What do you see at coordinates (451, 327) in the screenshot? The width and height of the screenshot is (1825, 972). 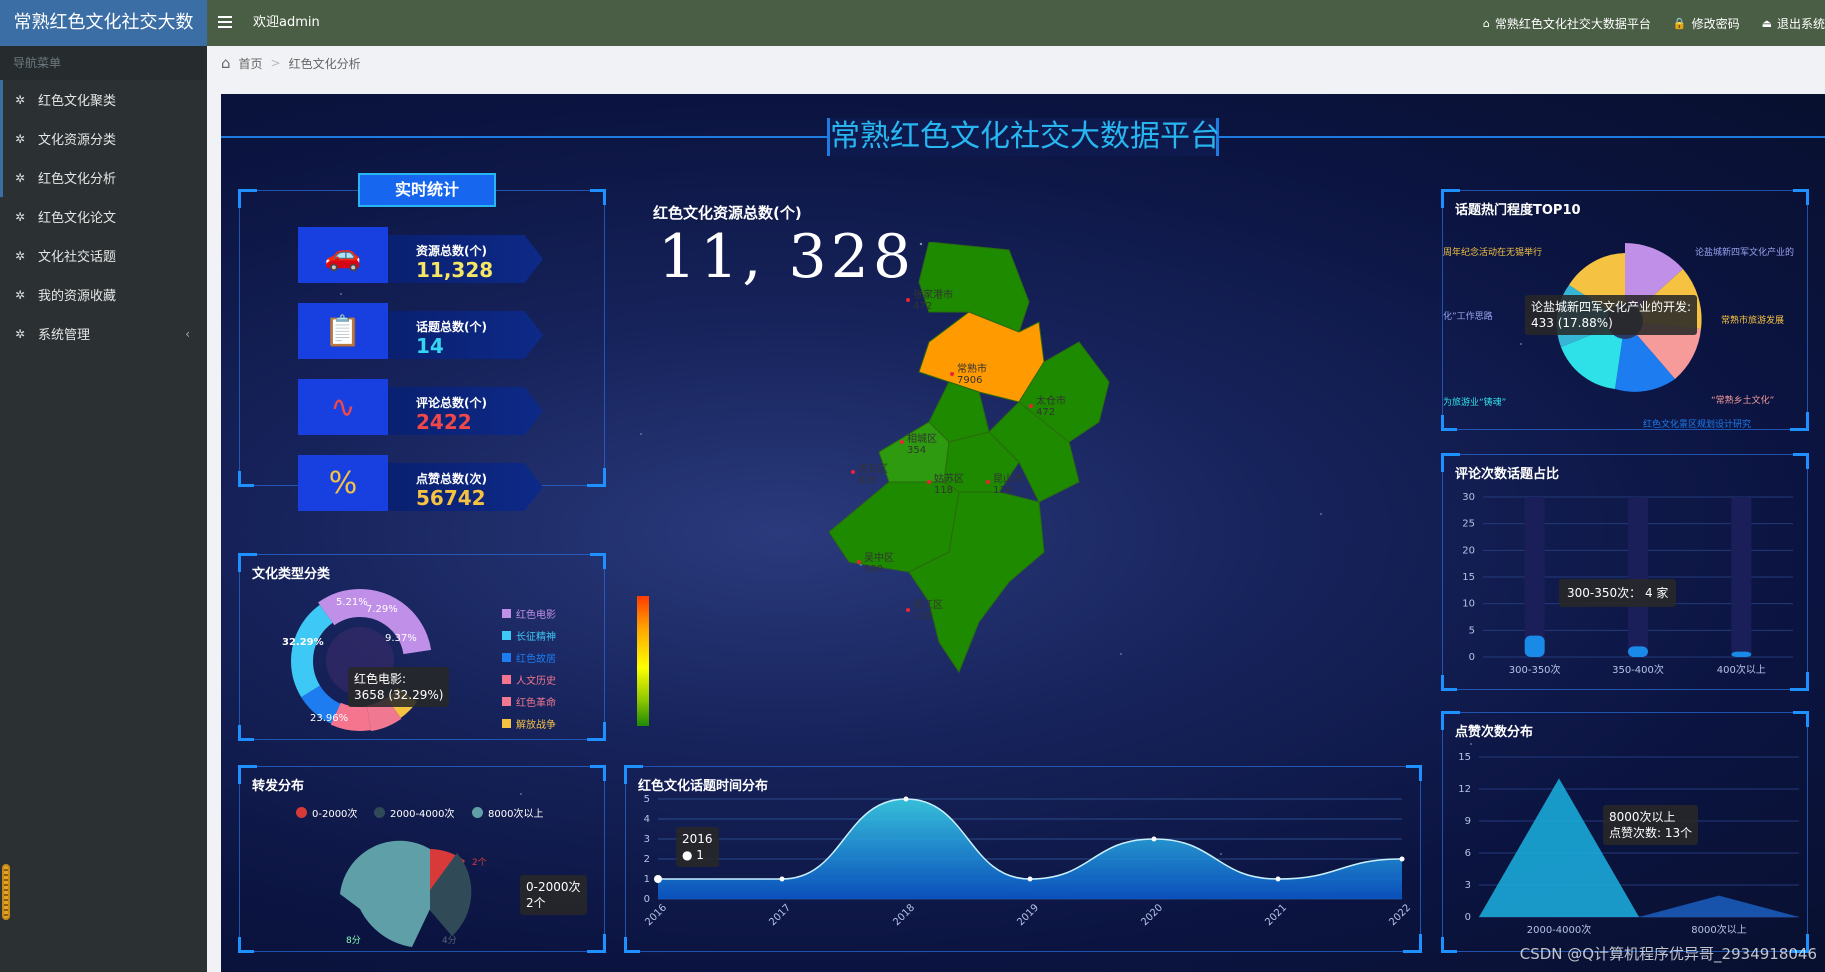 I see `stat-label: 话题总数(个)` at bounding box center [451, 327].